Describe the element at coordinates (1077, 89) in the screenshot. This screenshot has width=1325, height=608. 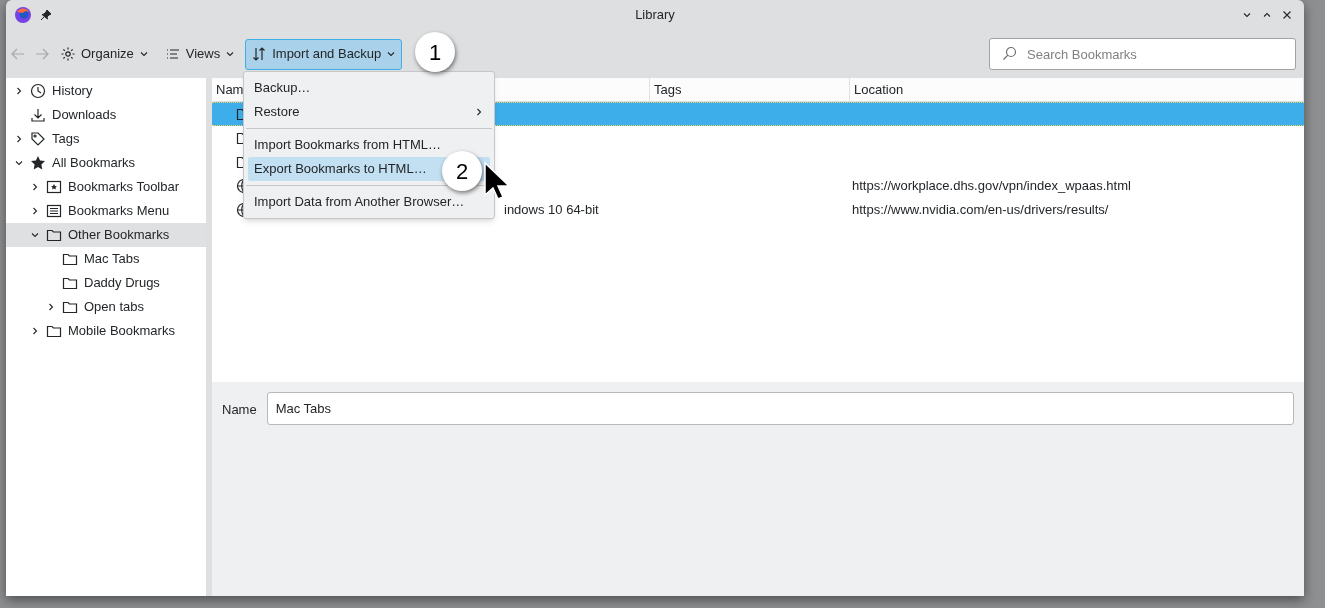
I see `column-header: Location` at that location.